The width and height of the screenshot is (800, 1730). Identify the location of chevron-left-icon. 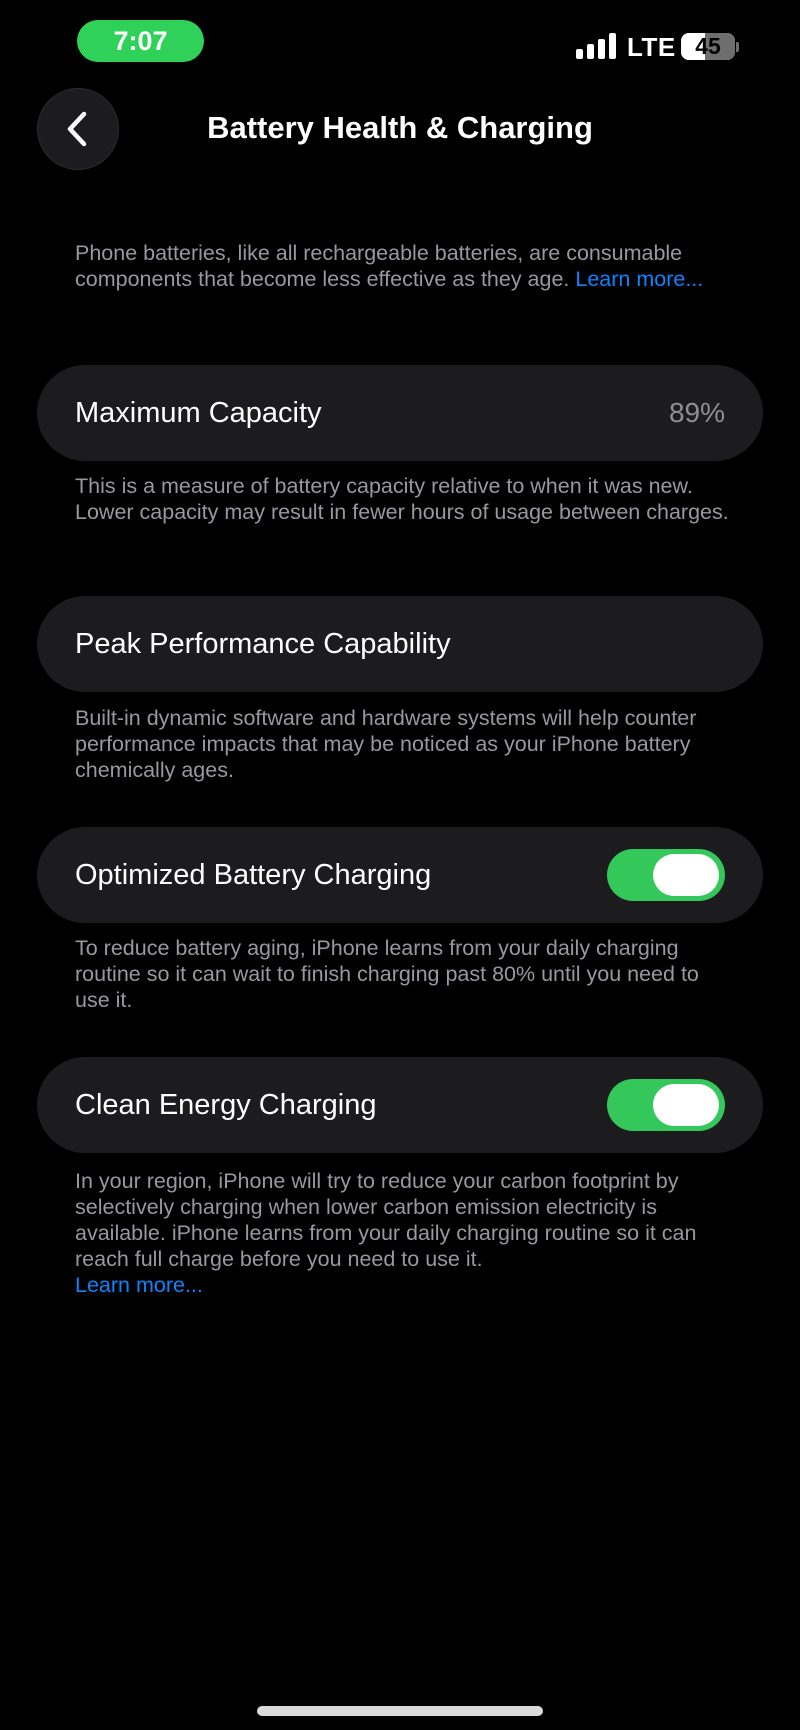
(77, 129).